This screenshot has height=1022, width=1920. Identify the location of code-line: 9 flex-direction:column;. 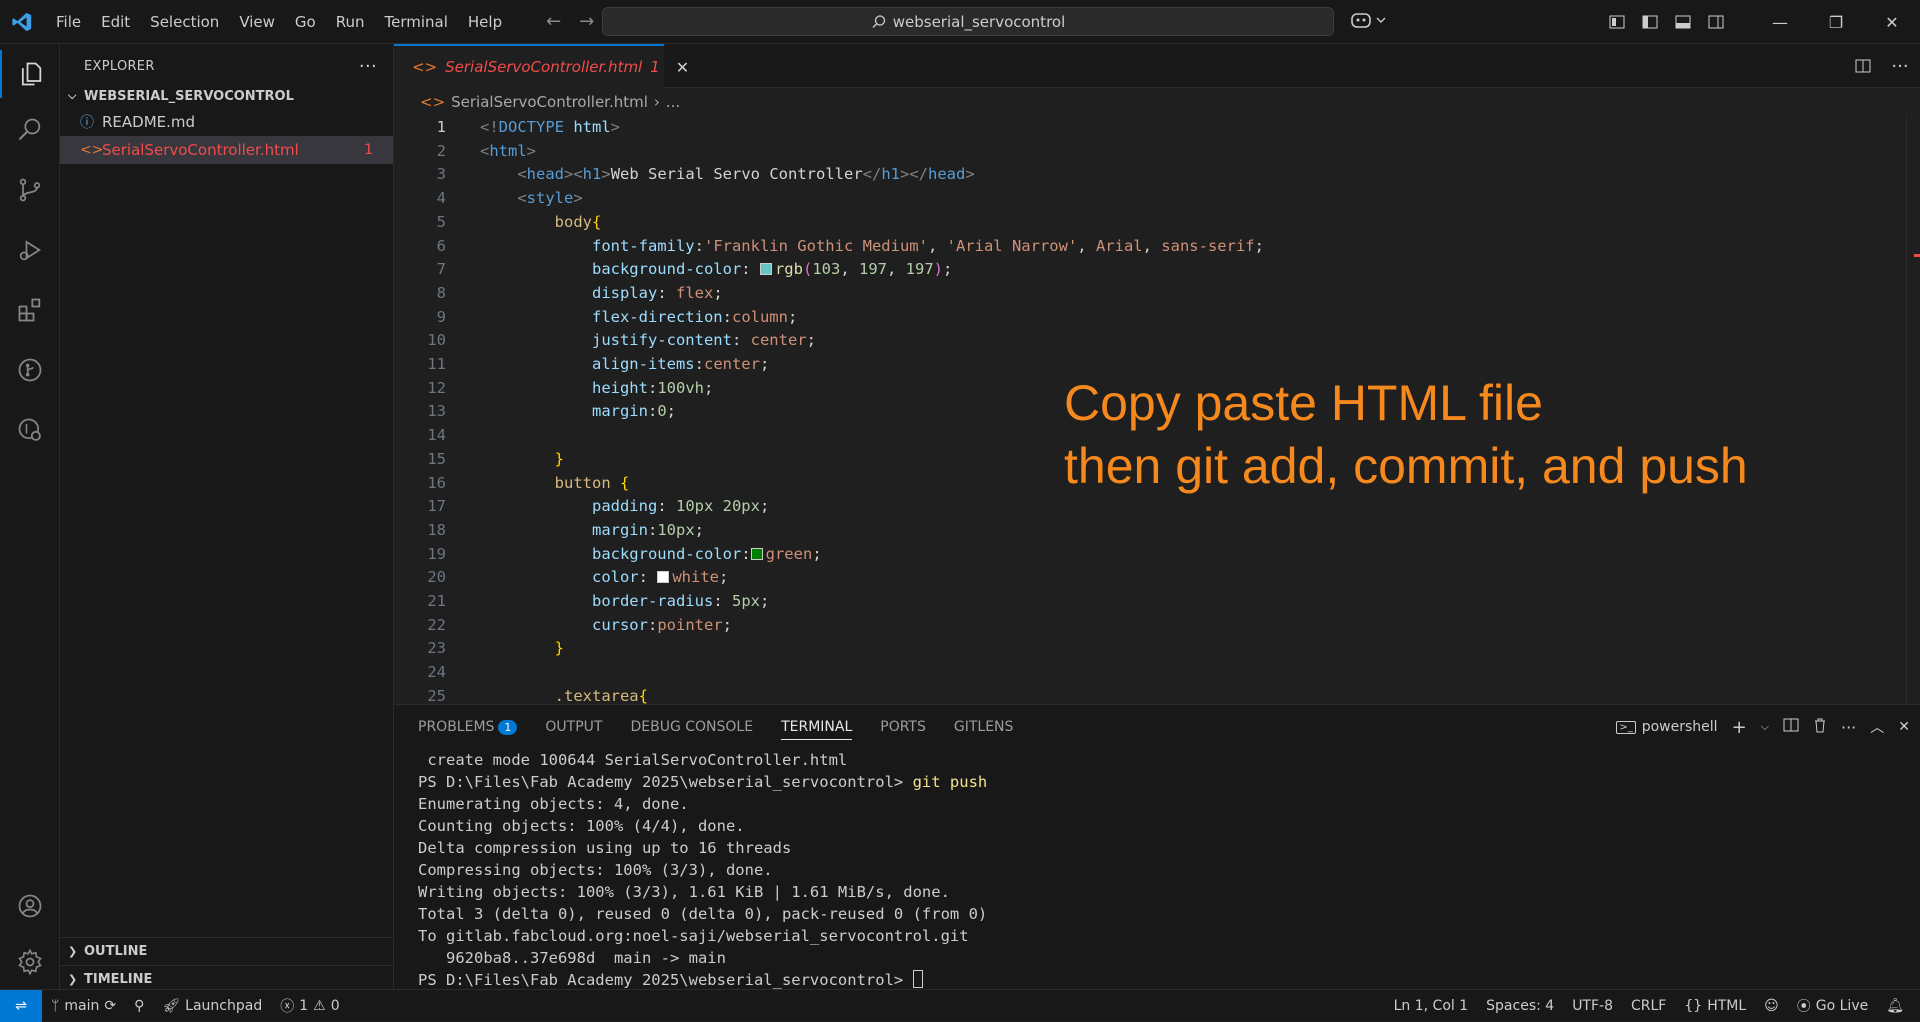
(617, 316).